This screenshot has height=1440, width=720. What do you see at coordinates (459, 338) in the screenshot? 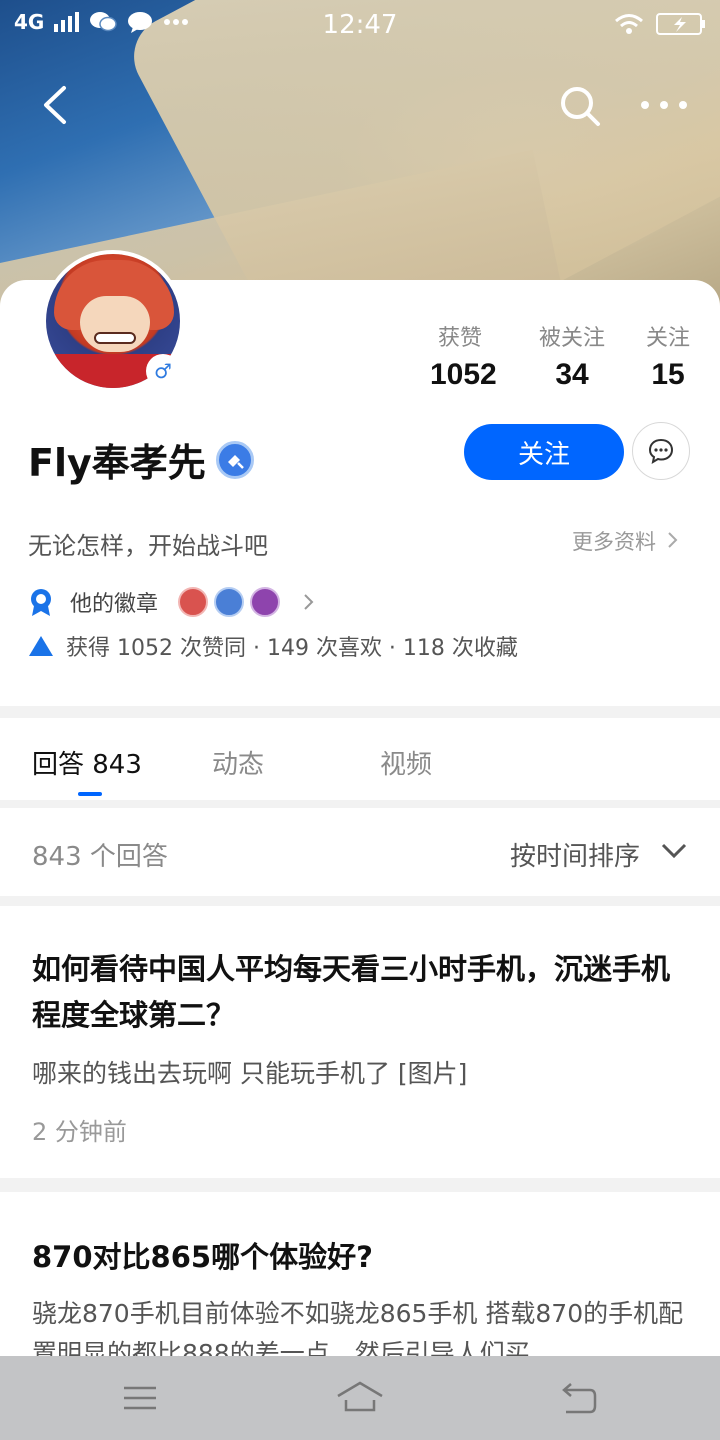
I see `stat-label: 获赞` at bounding box center [459, 338].